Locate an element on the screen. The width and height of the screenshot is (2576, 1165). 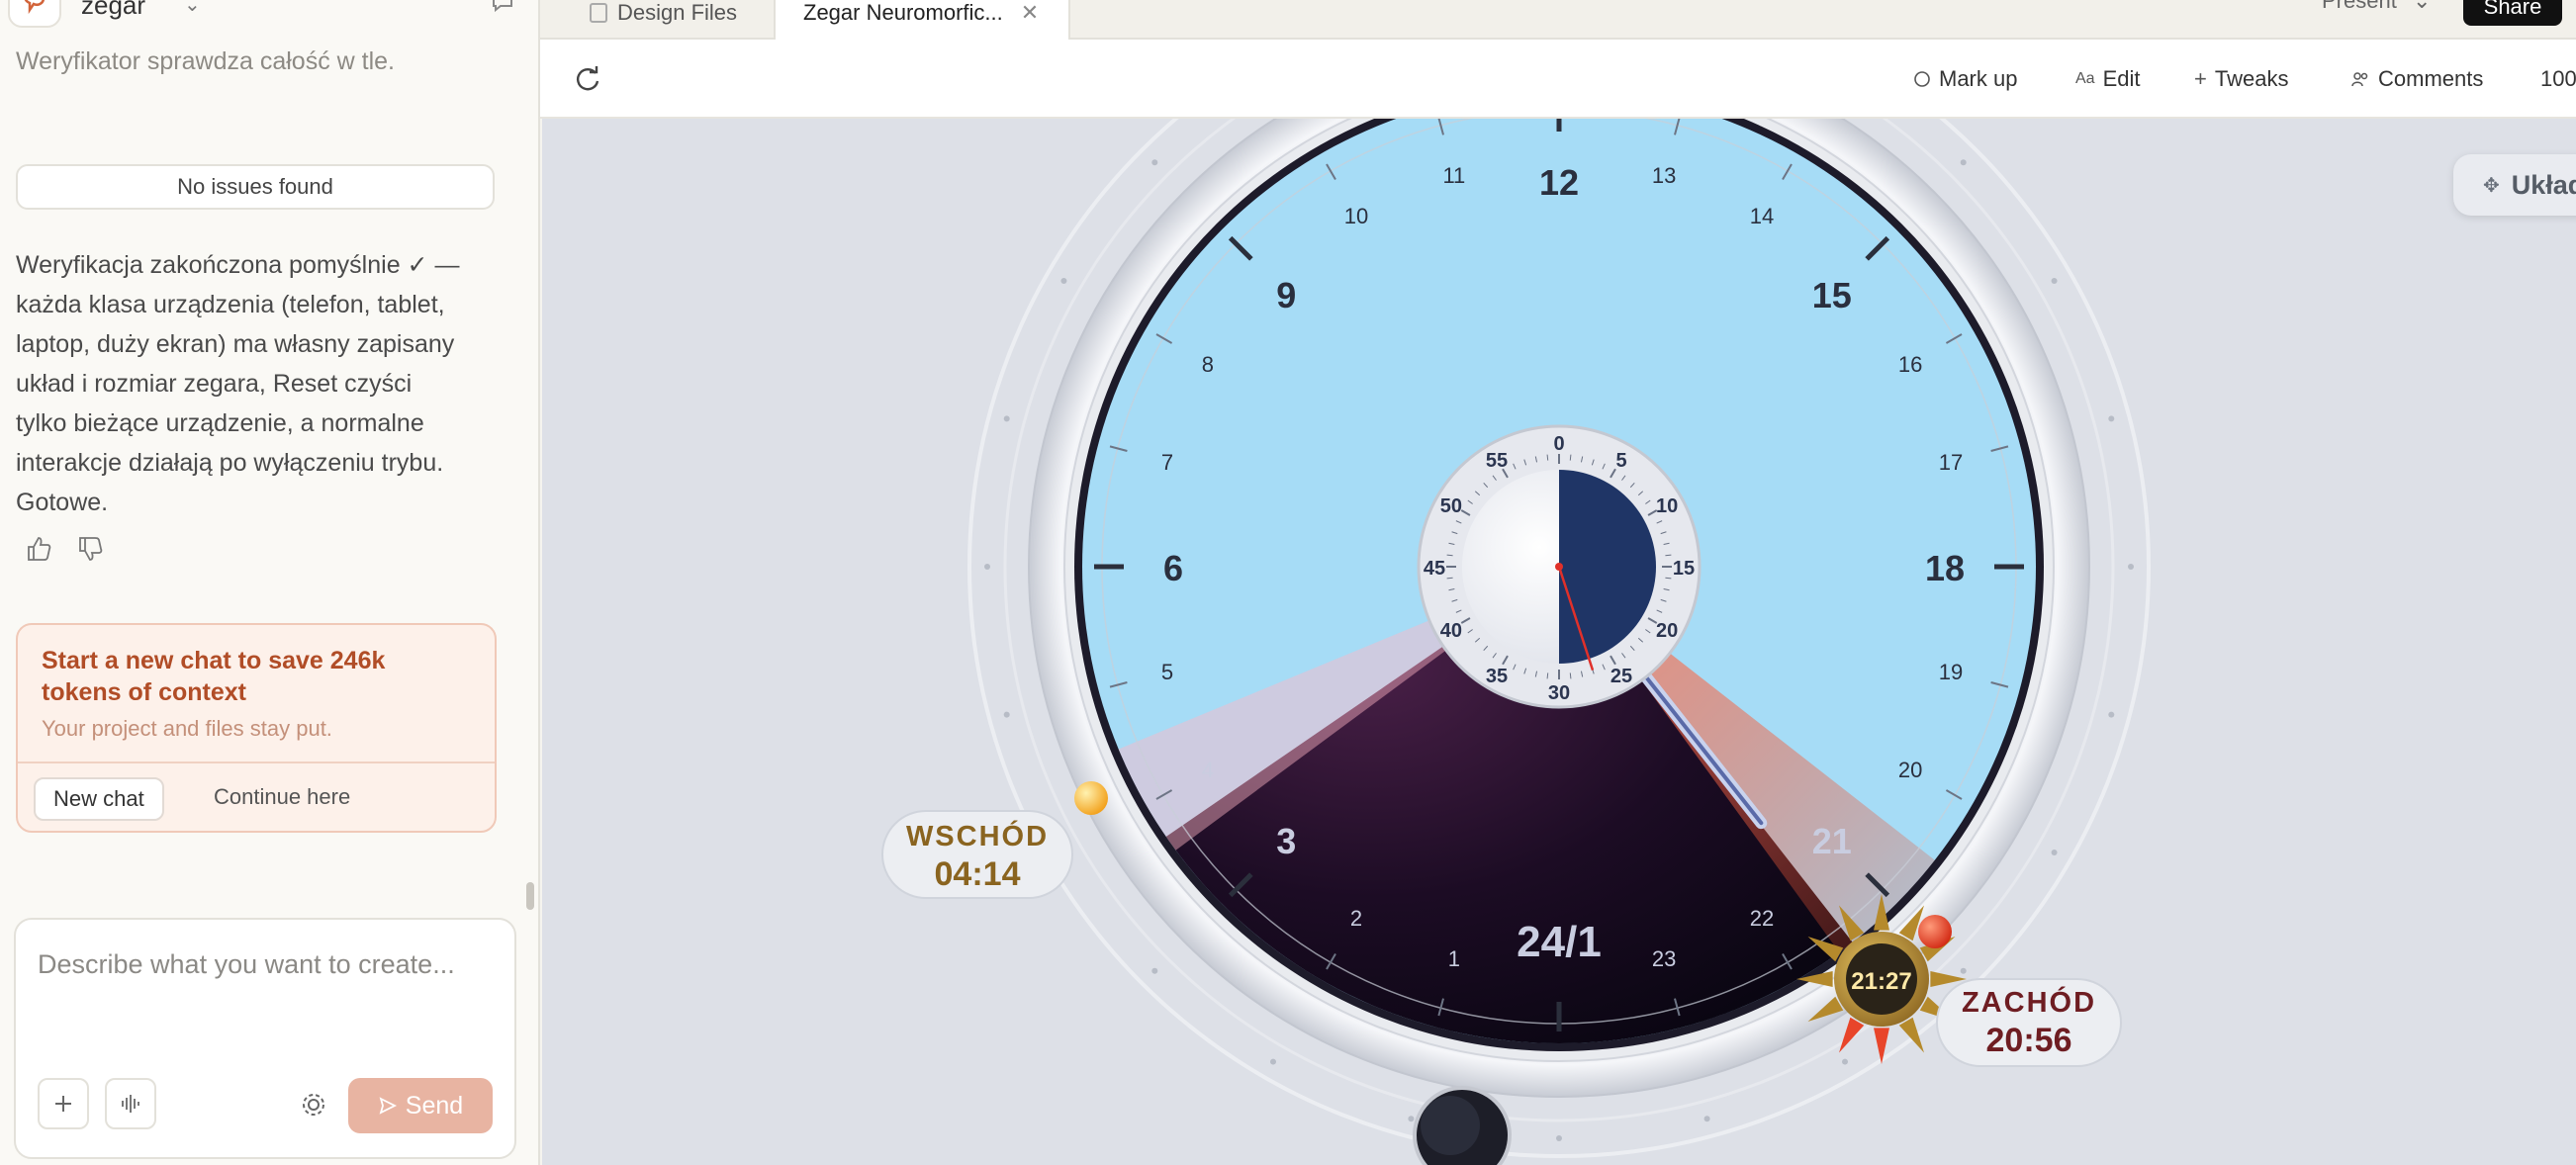
sunset-sun-icon is located at coordinates (1935, 931).